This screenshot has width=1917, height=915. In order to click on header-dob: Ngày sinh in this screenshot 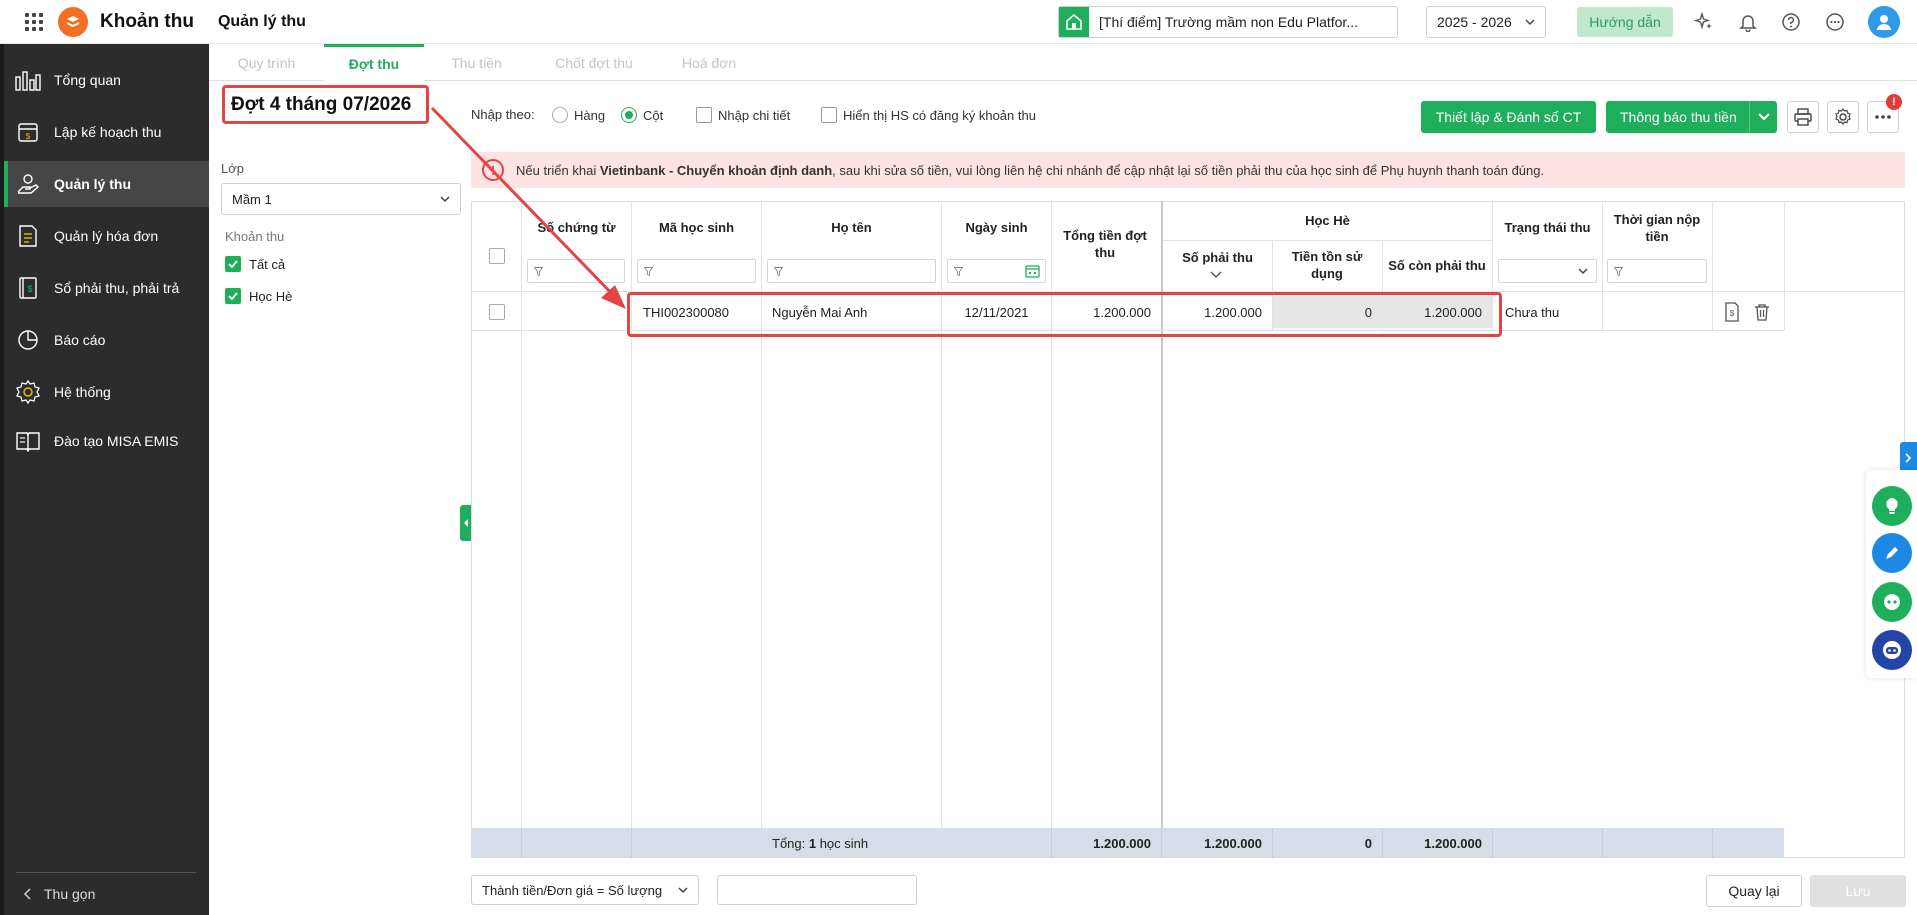, I will do `click(996, 227)`.